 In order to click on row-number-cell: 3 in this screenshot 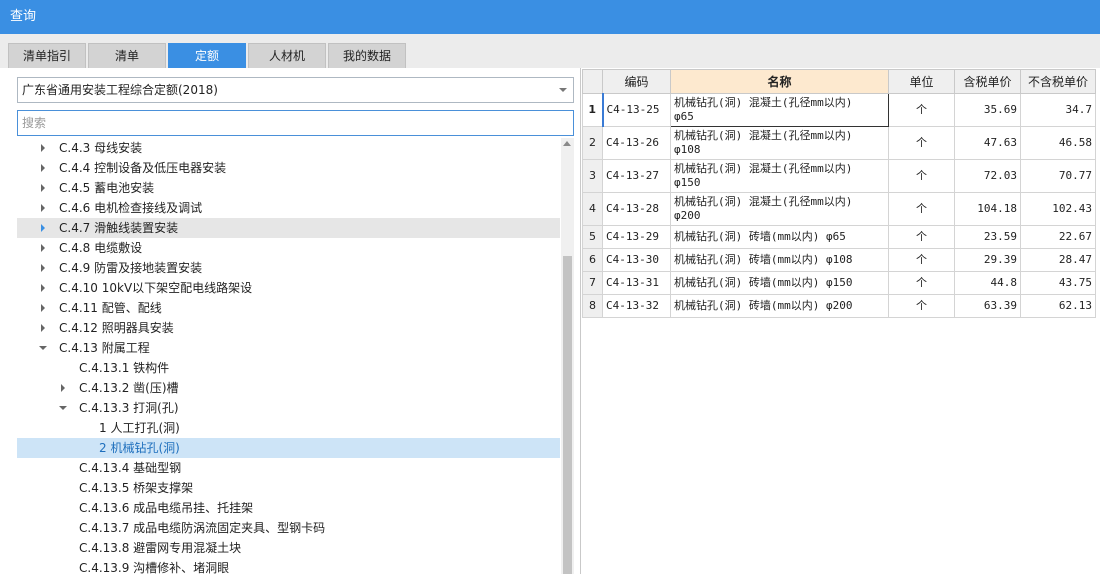, I will do `click(592, 176)`.